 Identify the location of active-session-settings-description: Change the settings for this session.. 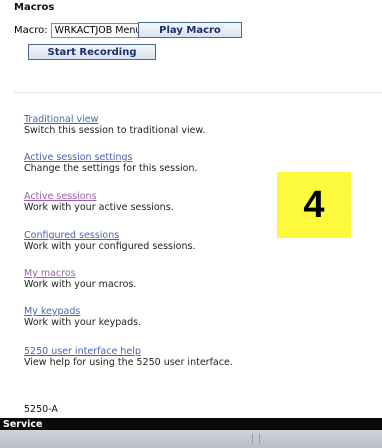
(111, 168).